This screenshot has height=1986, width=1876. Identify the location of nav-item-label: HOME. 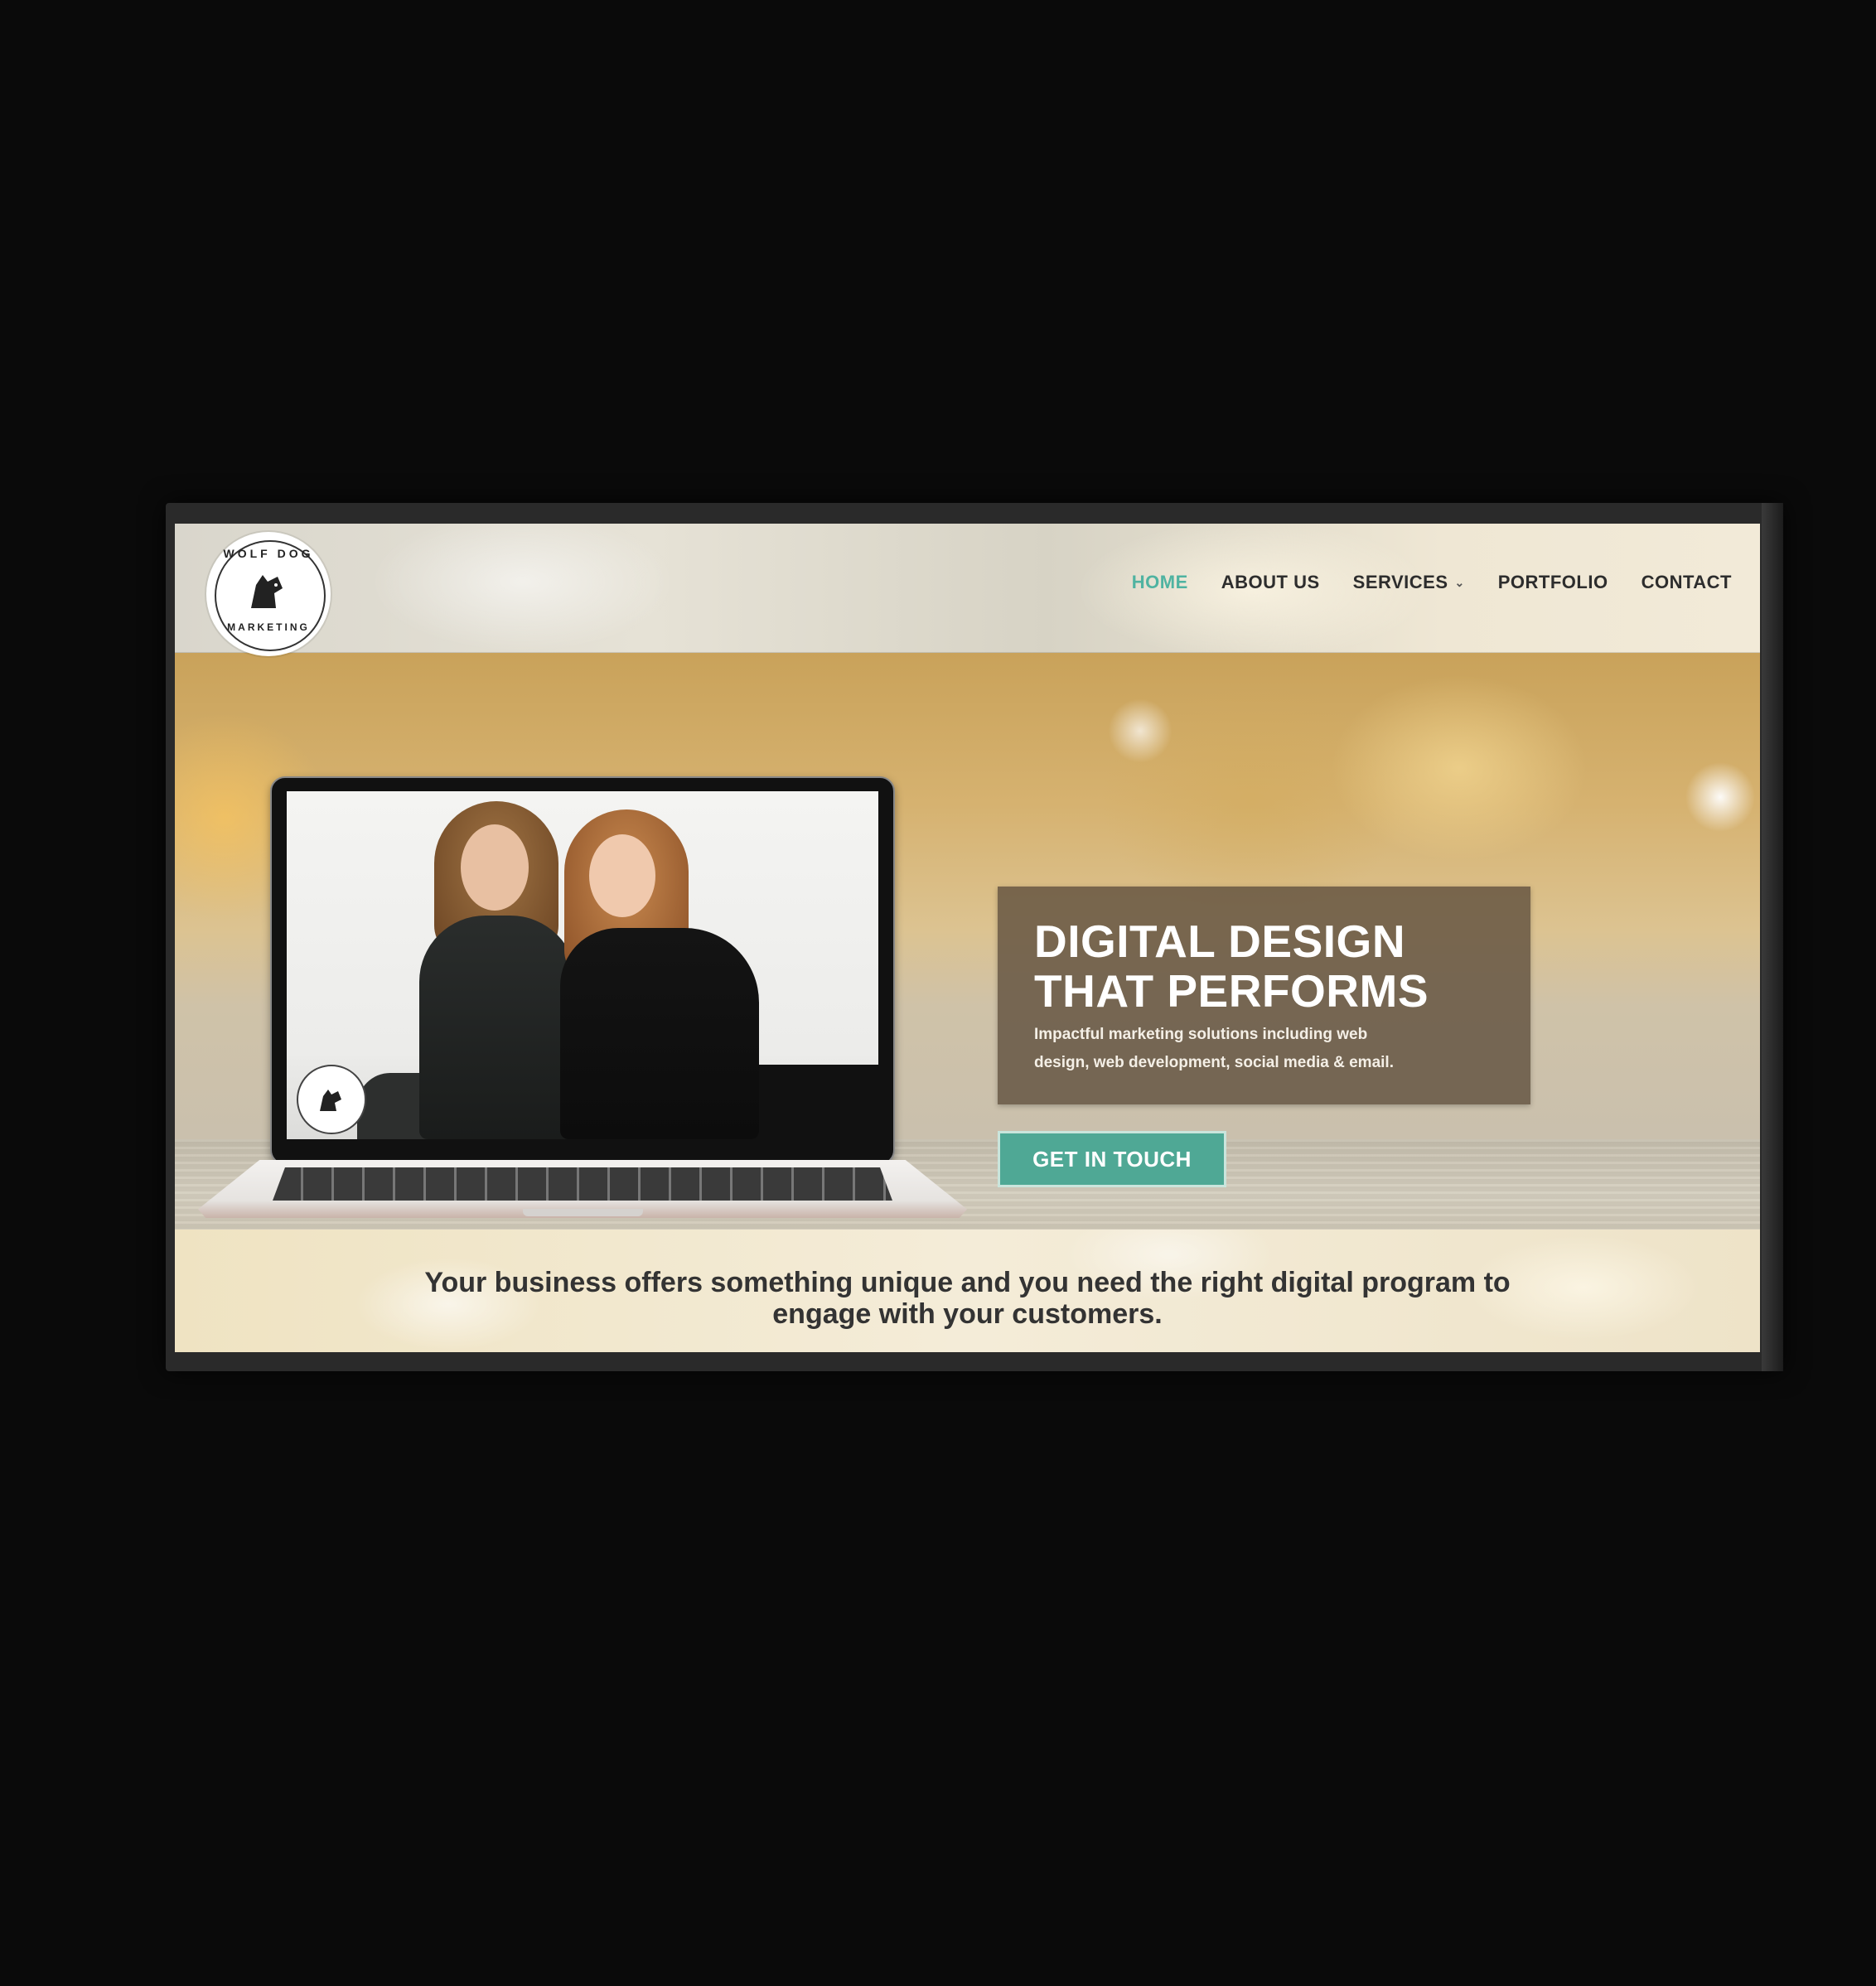
(1159, 582).